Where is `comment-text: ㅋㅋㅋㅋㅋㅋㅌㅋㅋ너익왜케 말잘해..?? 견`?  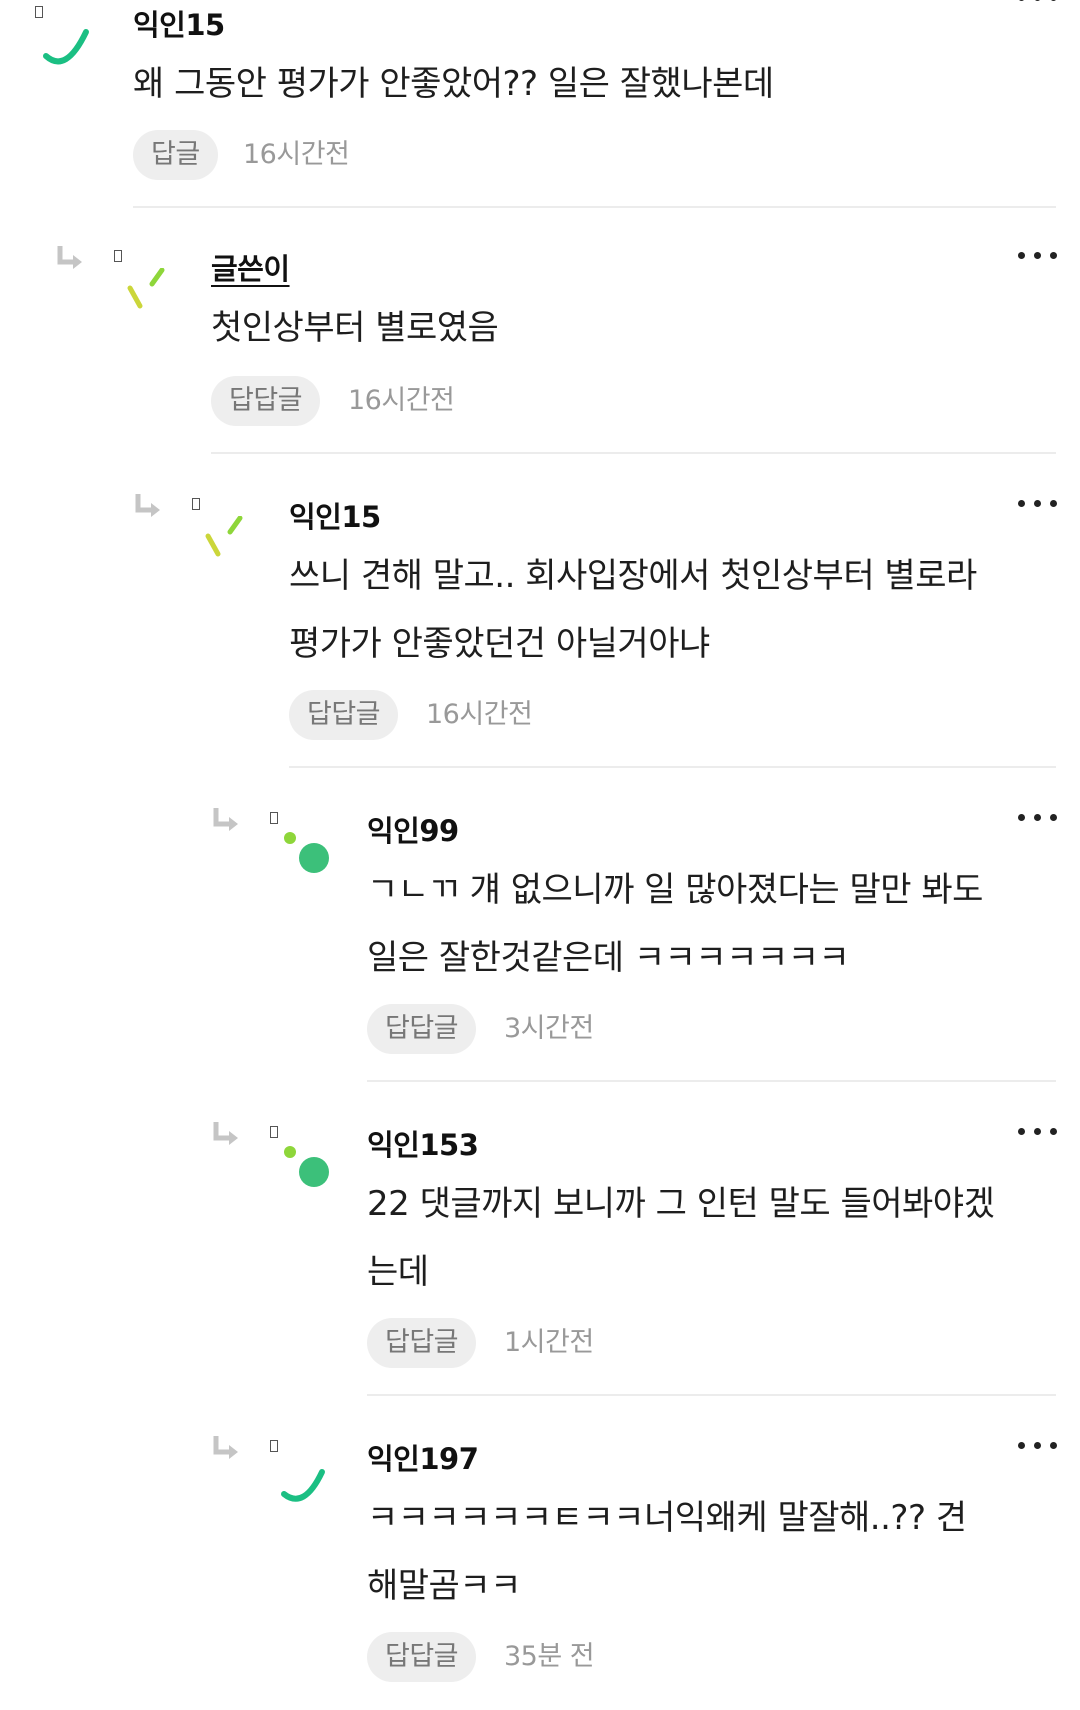 comment-text: ㅋㅋㅋㅋㅋㅋㅌㅋㅋ너익왜케 말잘해..?? 견 is located at coordinates (667, 1518).